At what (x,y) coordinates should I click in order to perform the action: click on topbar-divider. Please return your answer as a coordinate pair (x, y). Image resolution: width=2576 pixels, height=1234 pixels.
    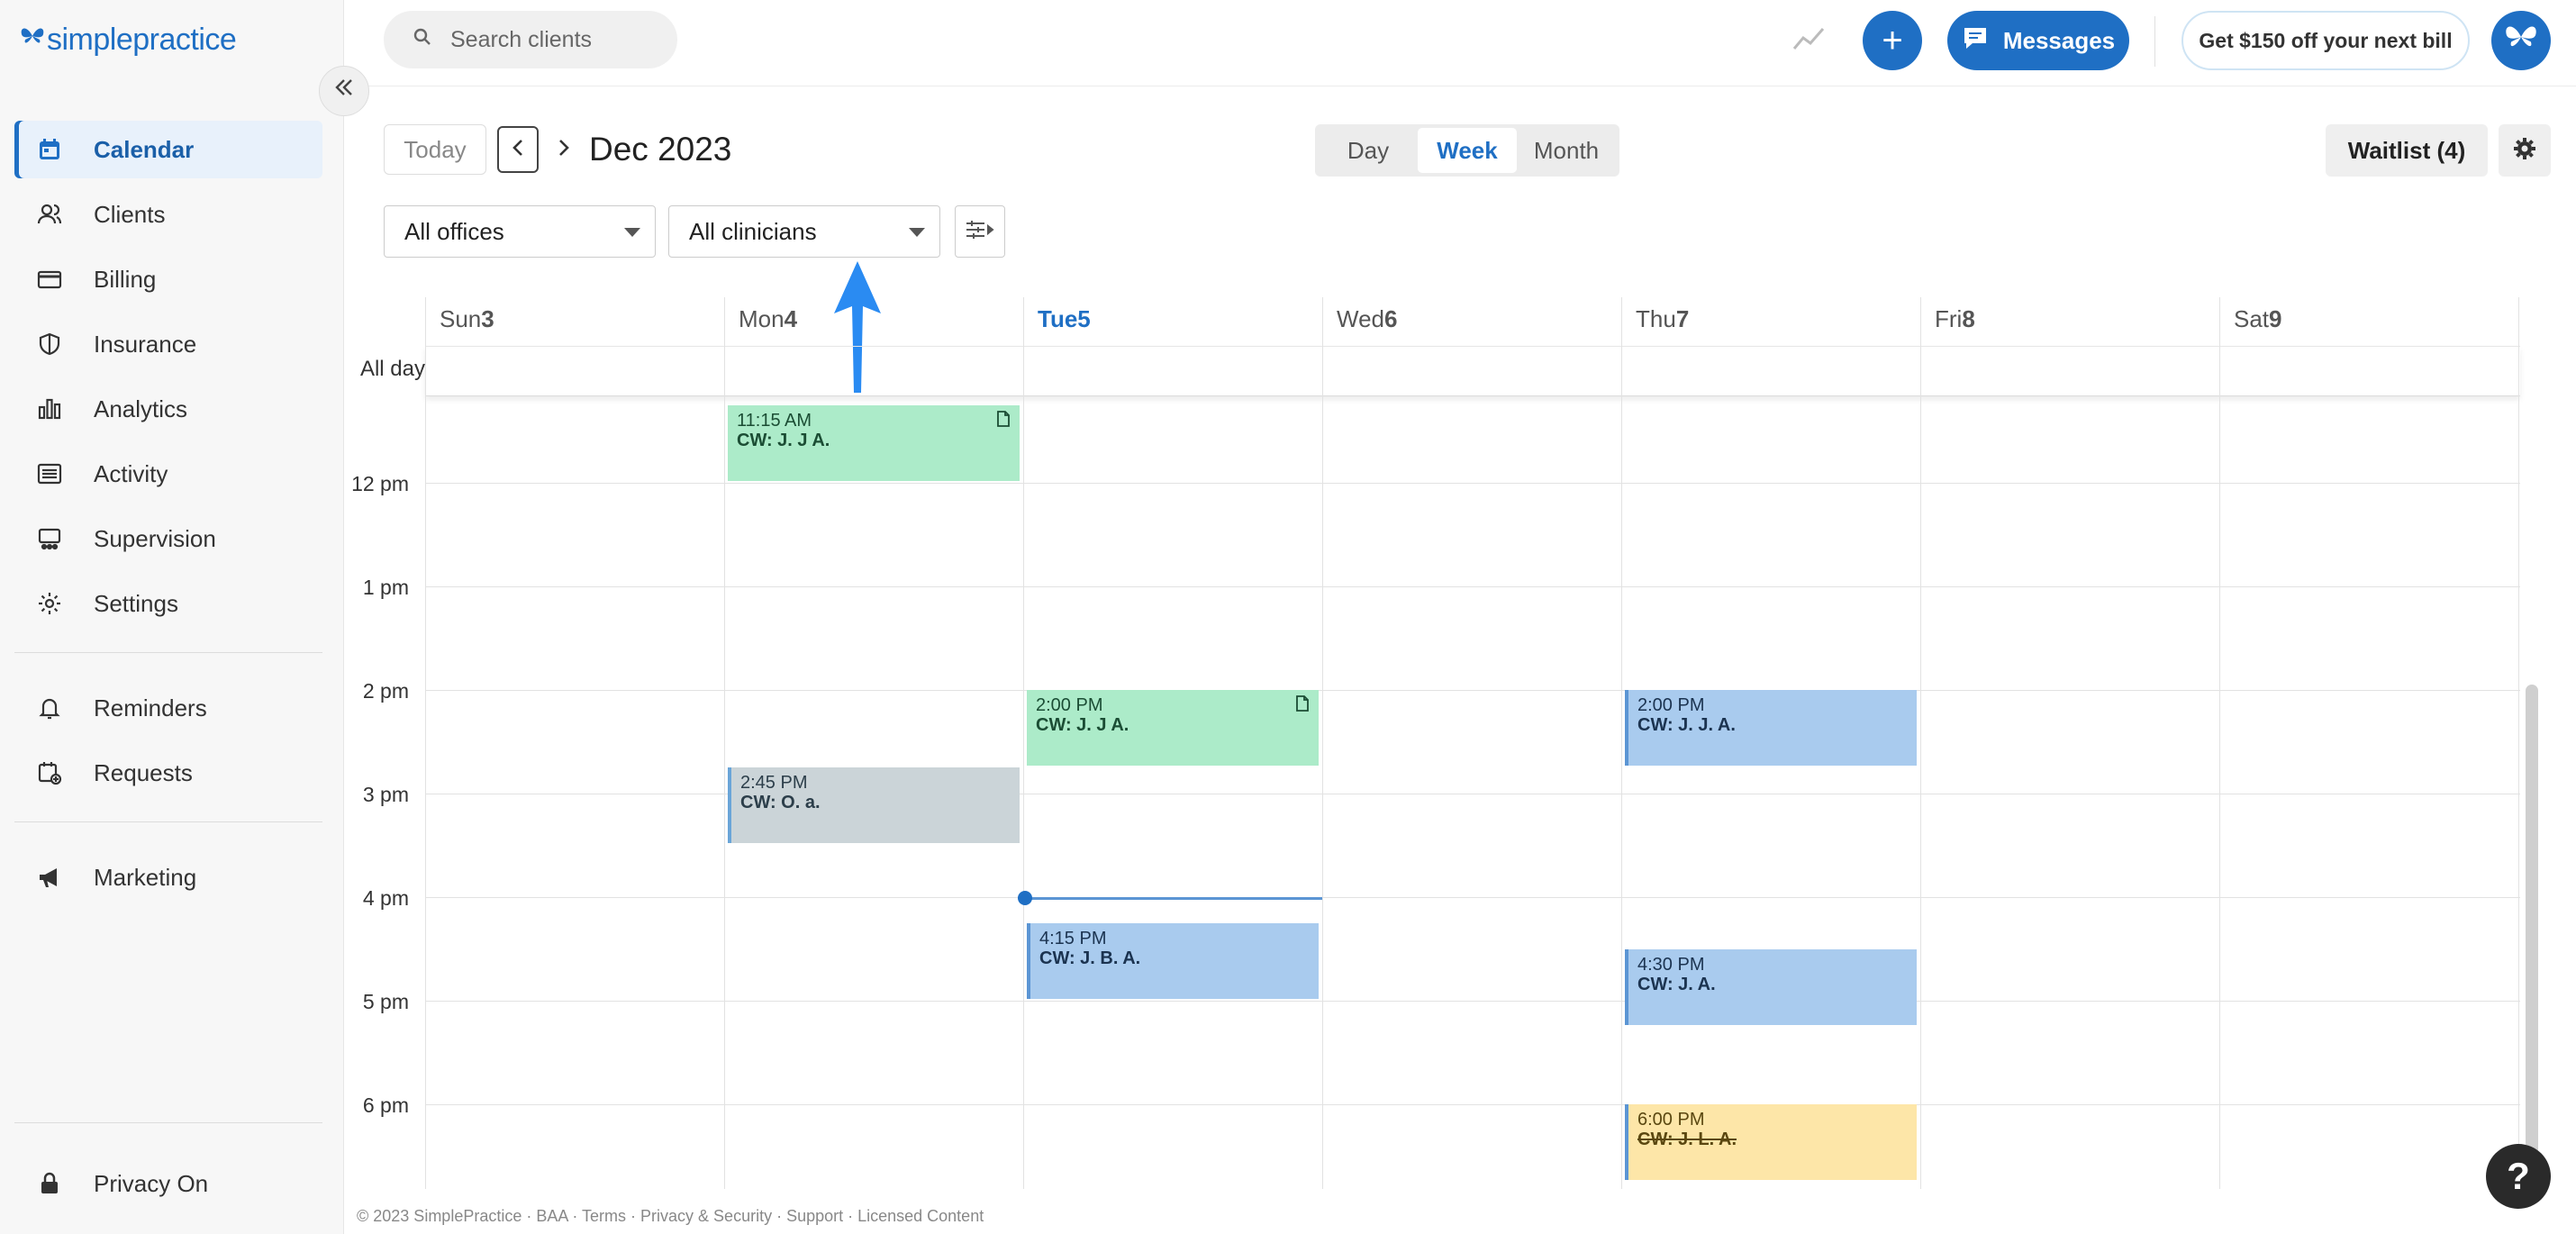
    Looking at the image, I should click on (2154, 41).